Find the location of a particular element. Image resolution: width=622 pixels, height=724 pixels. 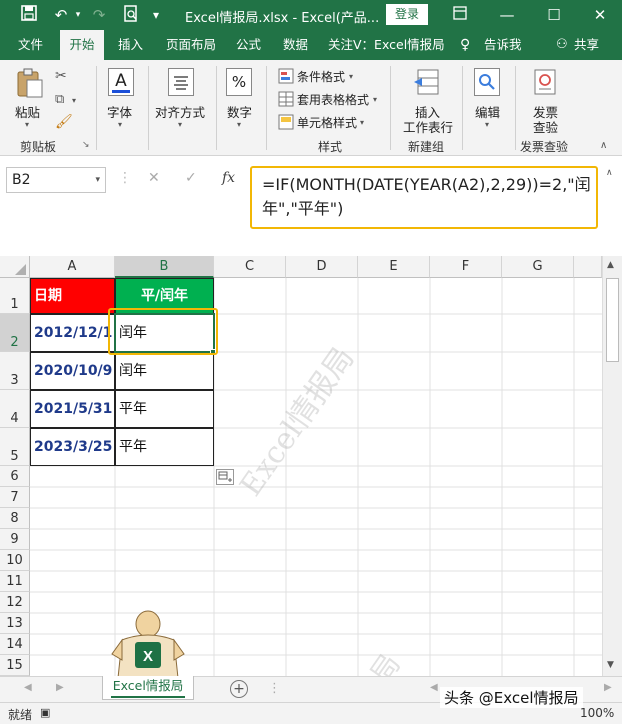

row-header-2: 2 is located at coordinates (15, 333).